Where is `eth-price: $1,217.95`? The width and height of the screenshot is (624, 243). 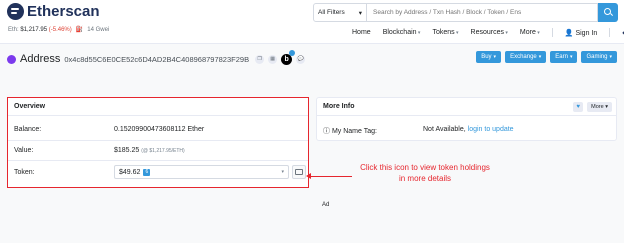 eth-price: $1,217.95 is located at coordinates (34, 29).